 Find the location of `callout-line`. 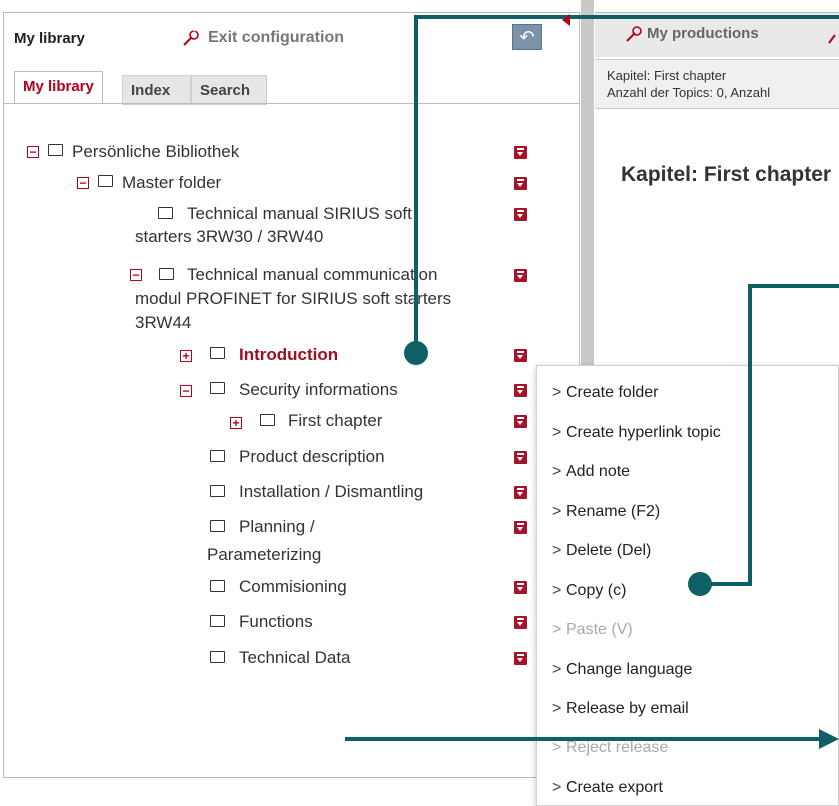

callout-line is located at coordinates (769, 435).